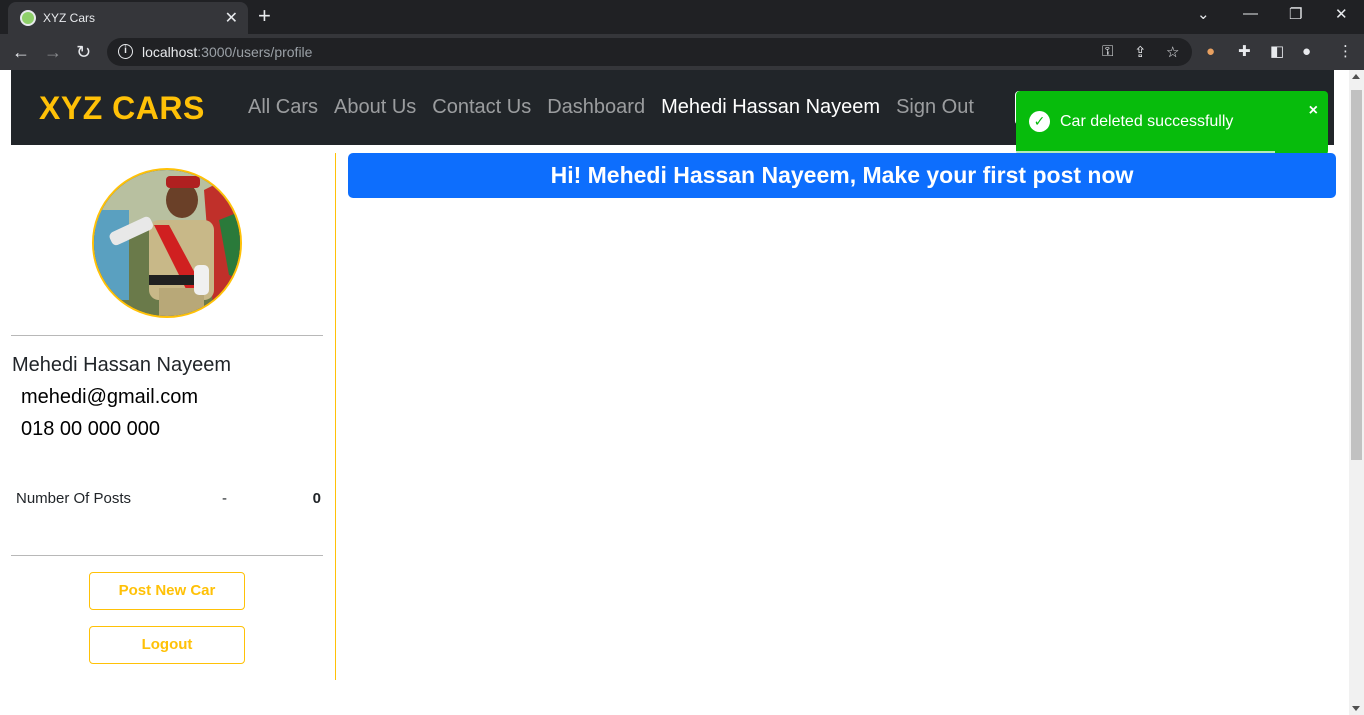  I want to click on tab-search-chevron-icon: ⌄, so click(1203, 14).